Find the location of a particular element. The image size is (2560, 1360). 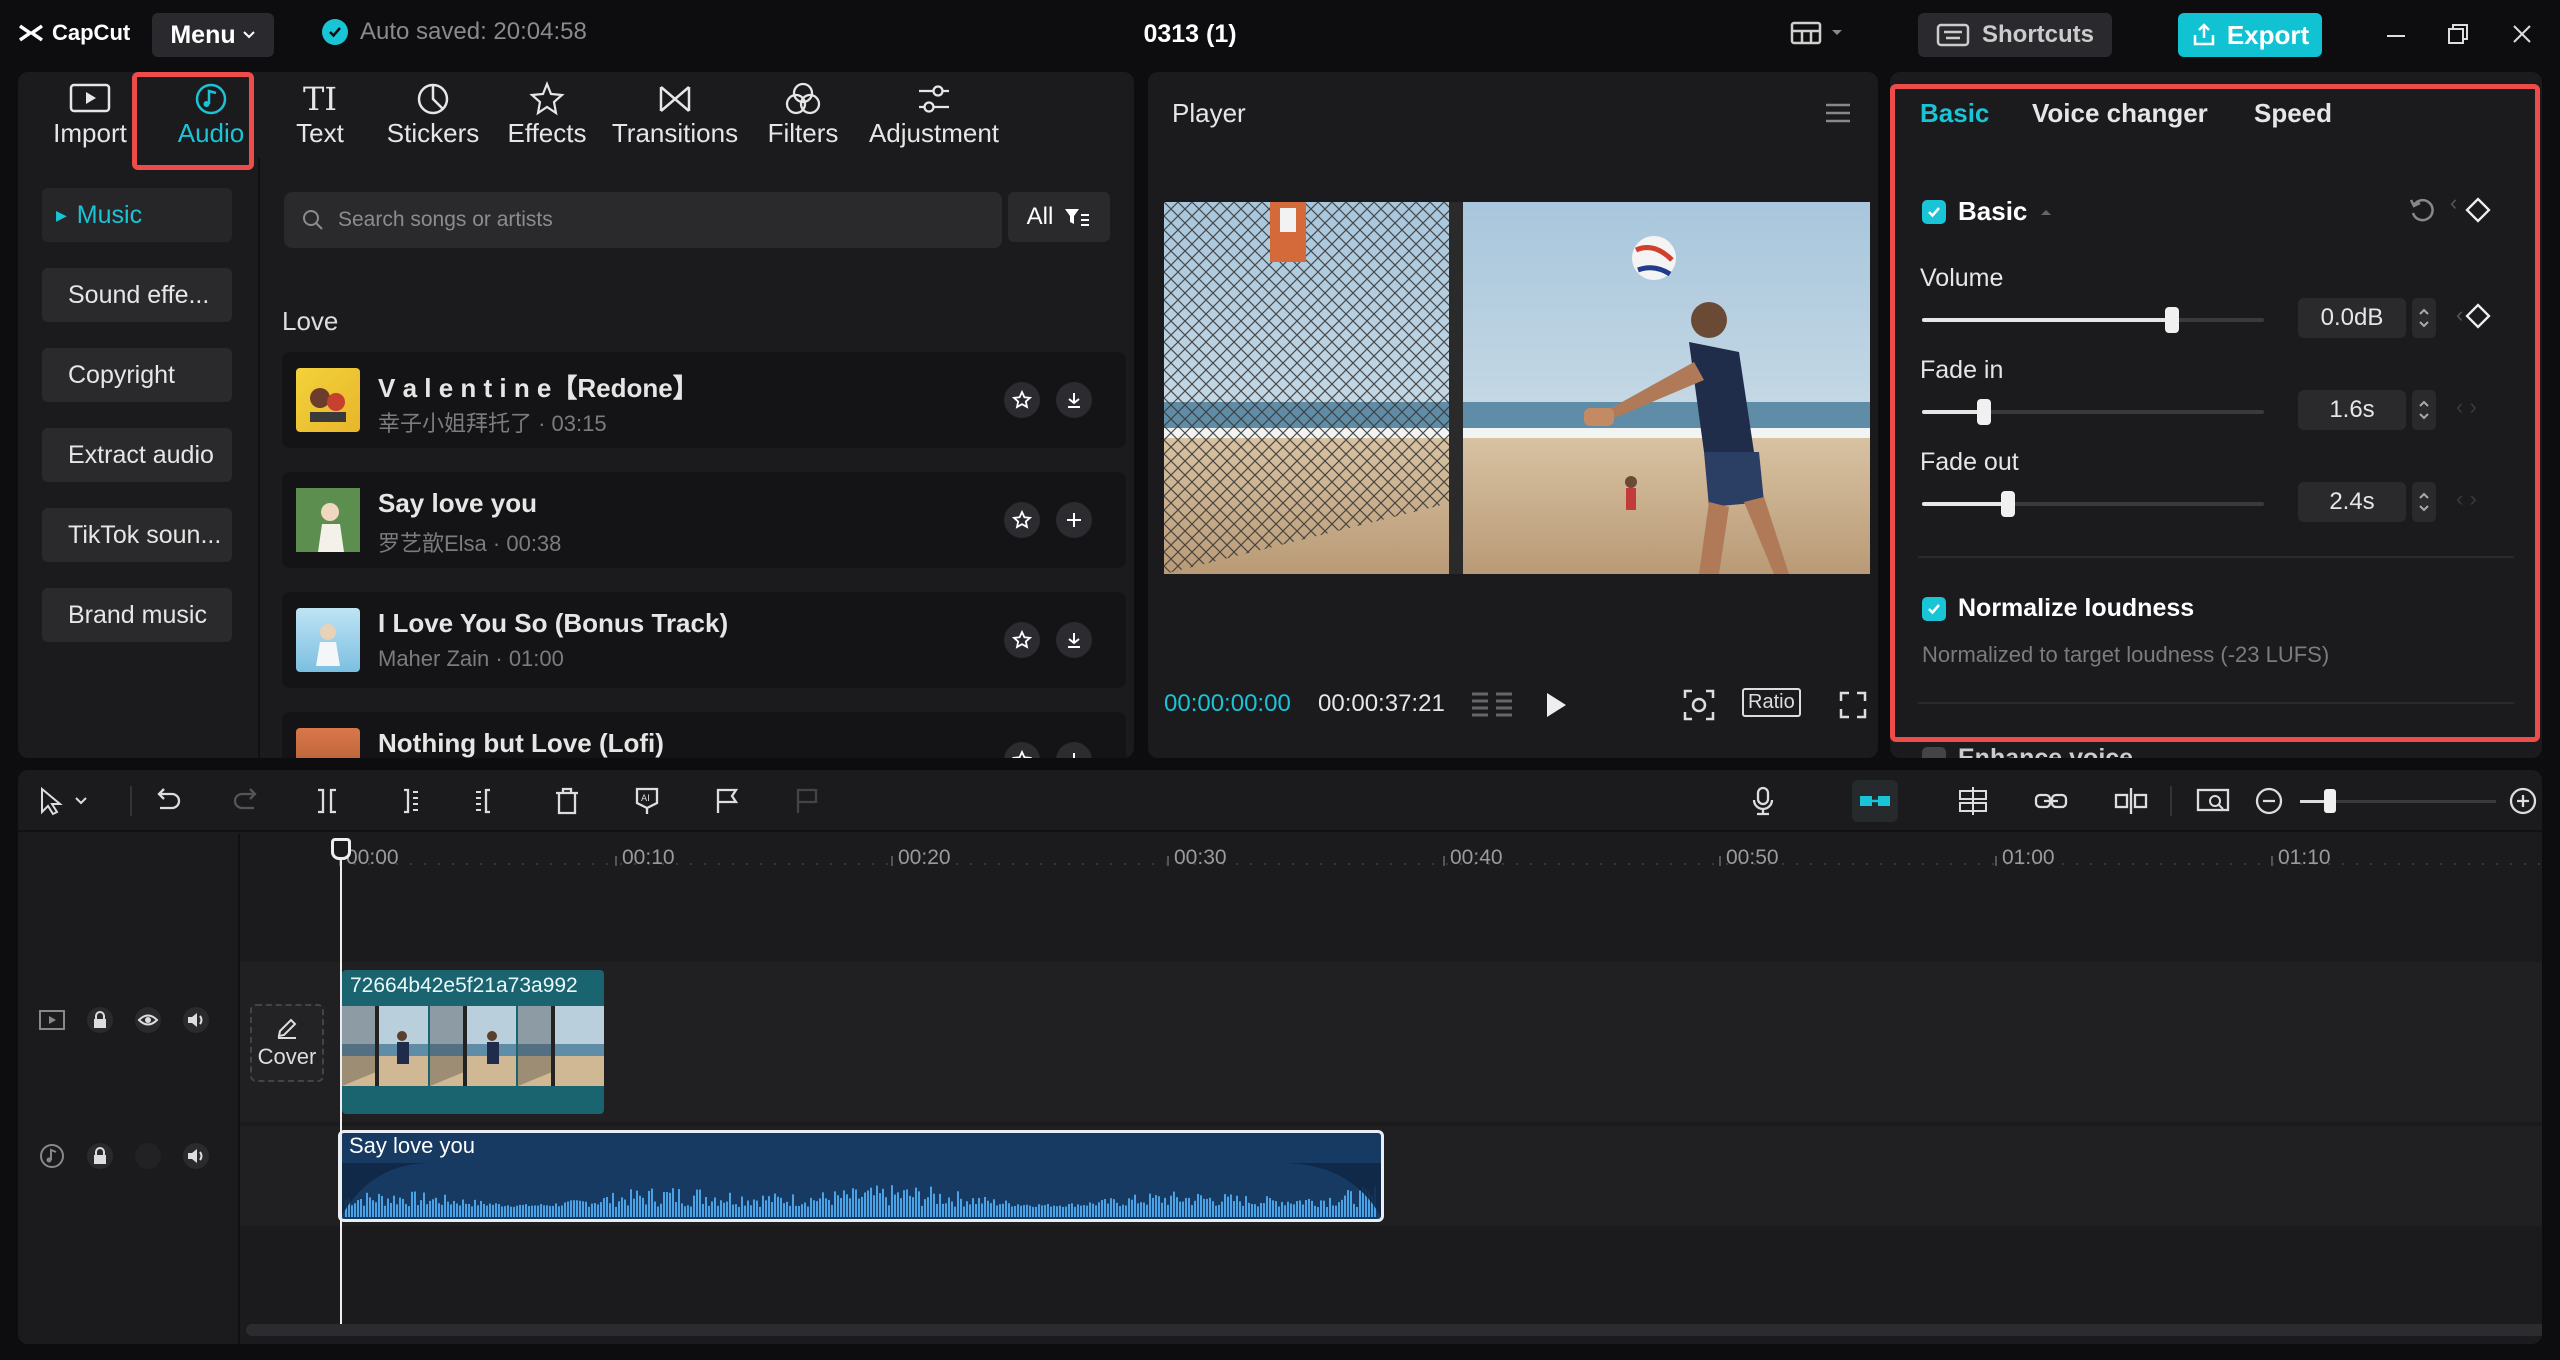

play-button is located at coordinates (1556, 705).